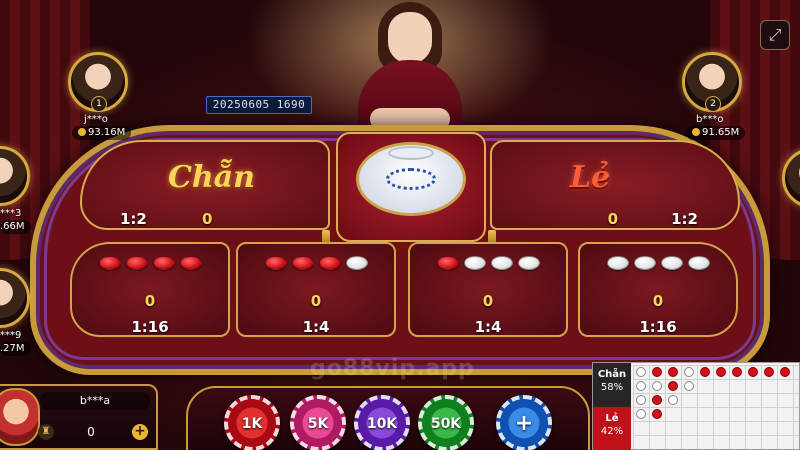 This screenshot has height=450, width=800. What do you see at coordinates (721, 132) in the screenshot?
I see `player-coins-value: 91.65M` at bounding box center [721, 132].